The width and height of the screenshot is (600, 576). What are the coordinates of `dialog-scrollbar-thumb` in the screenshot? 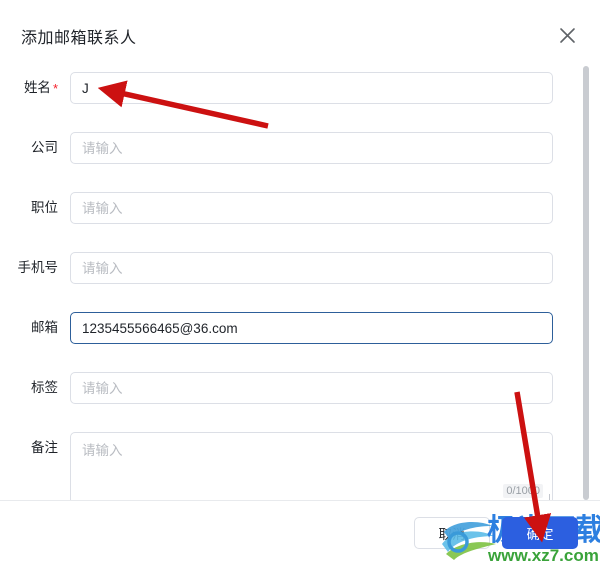 It's located at (586, 283).